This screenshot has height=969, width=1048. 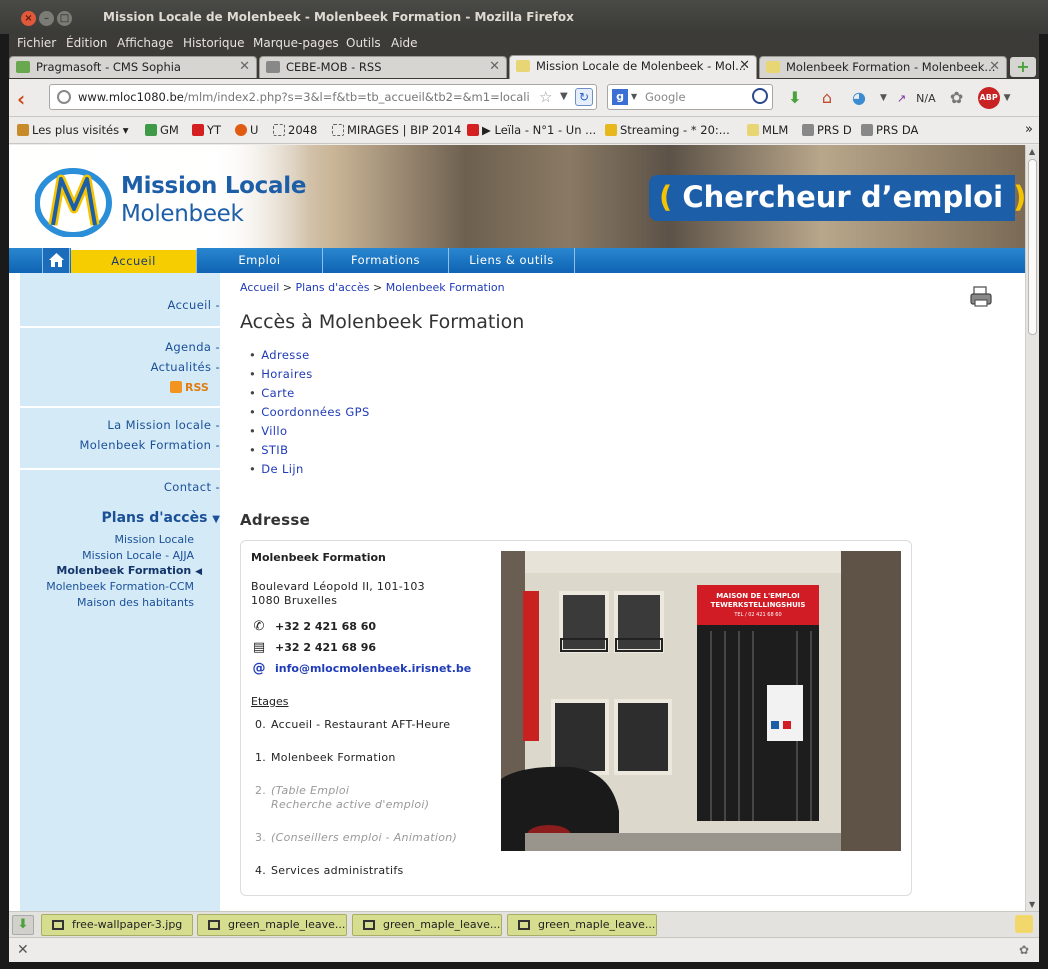 I want to click on menu-marque-pages: Marque-pages, so click(x=296, y=43).